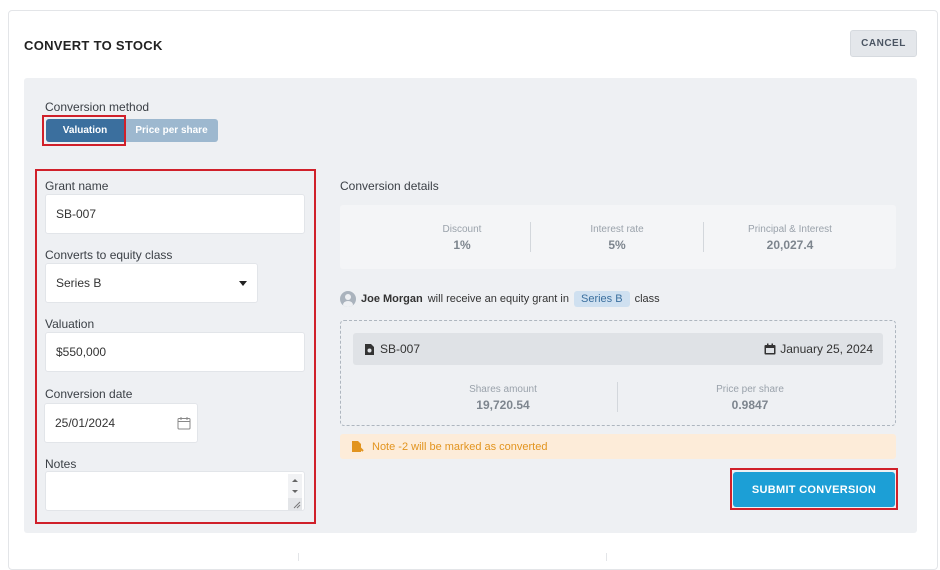  I want to click on cancel-button: CANCEL, so click(883, 43).